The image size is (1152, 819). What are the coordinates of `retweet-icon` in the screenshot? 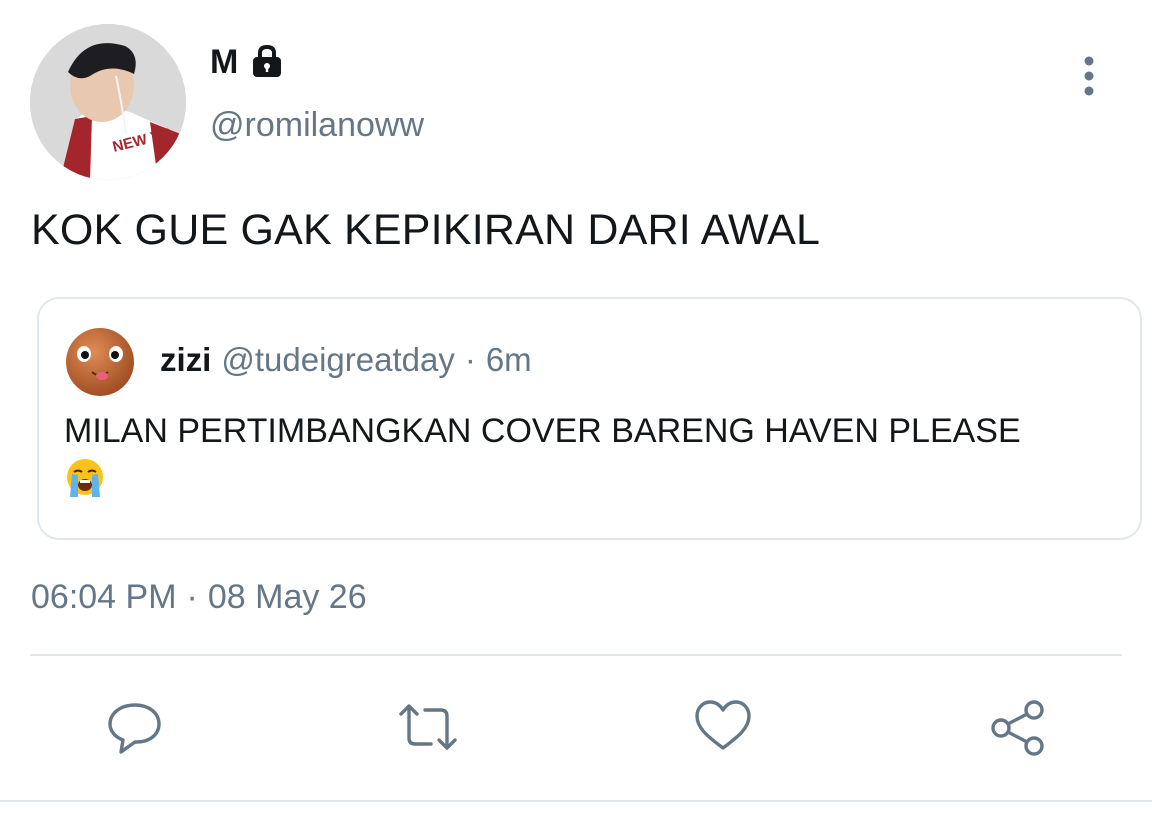 It's located at (428, 727).